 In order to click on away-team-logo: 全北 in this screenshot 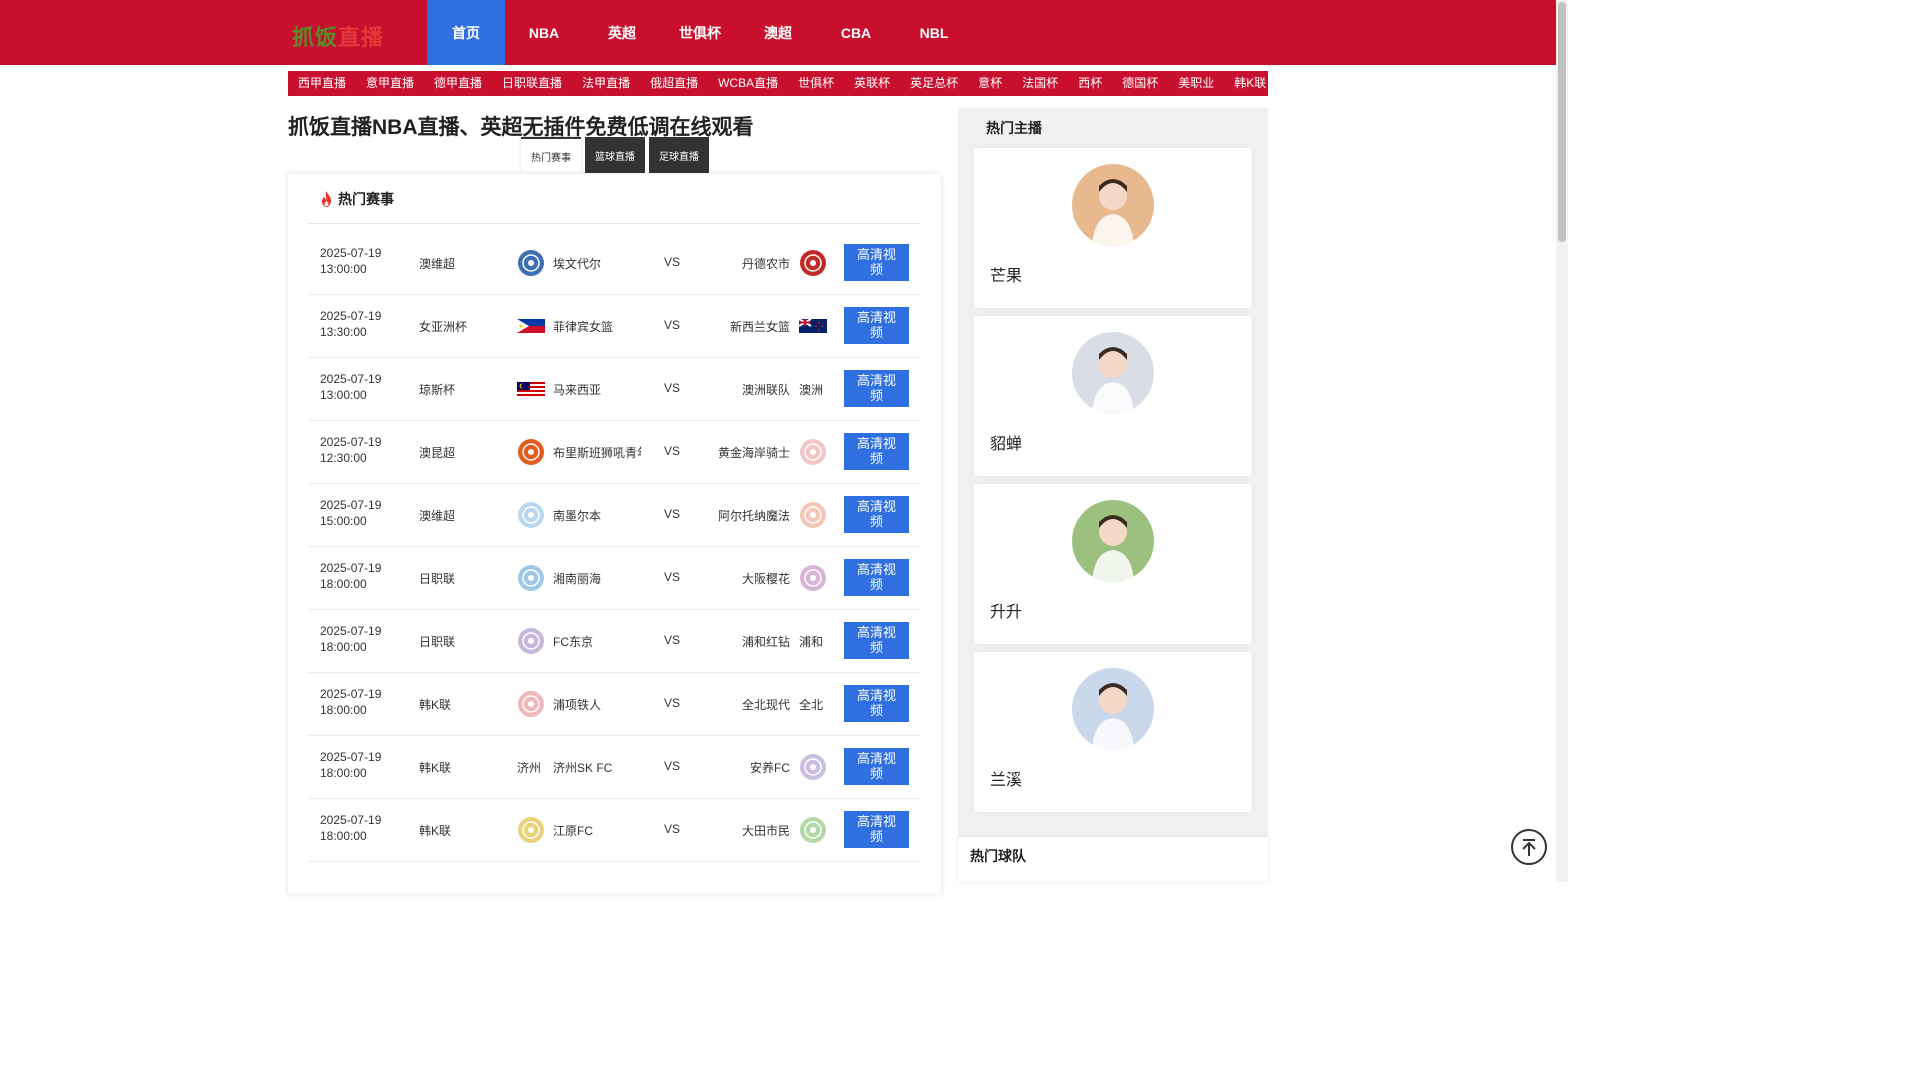, I will do `click(811, 705)`.